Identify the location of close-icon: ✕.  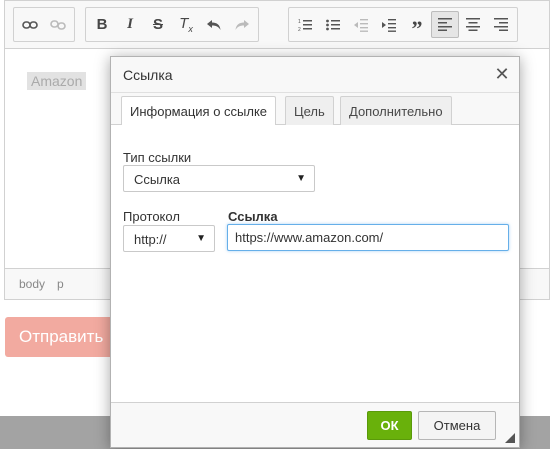
(502, 74).